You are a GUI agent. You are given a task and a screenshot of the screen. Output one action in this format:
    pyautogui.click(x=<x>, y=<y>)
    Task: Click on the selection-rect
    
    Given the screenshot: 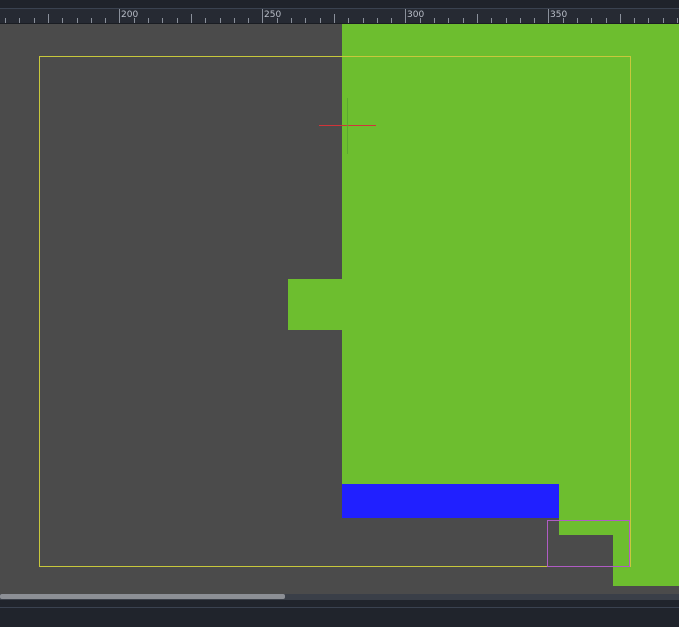 What is the action you would take?
    pyautogui.click(x=588, y=543)
    